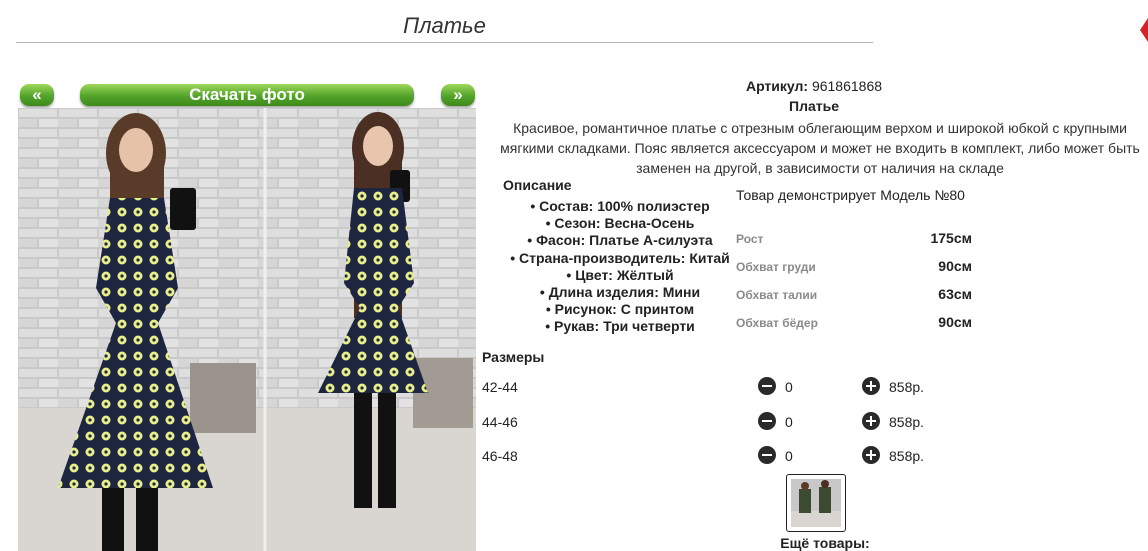  Describe the element at coordinates (750, 239) in the screenshot. I see `measurement-label: Рост` at that location.